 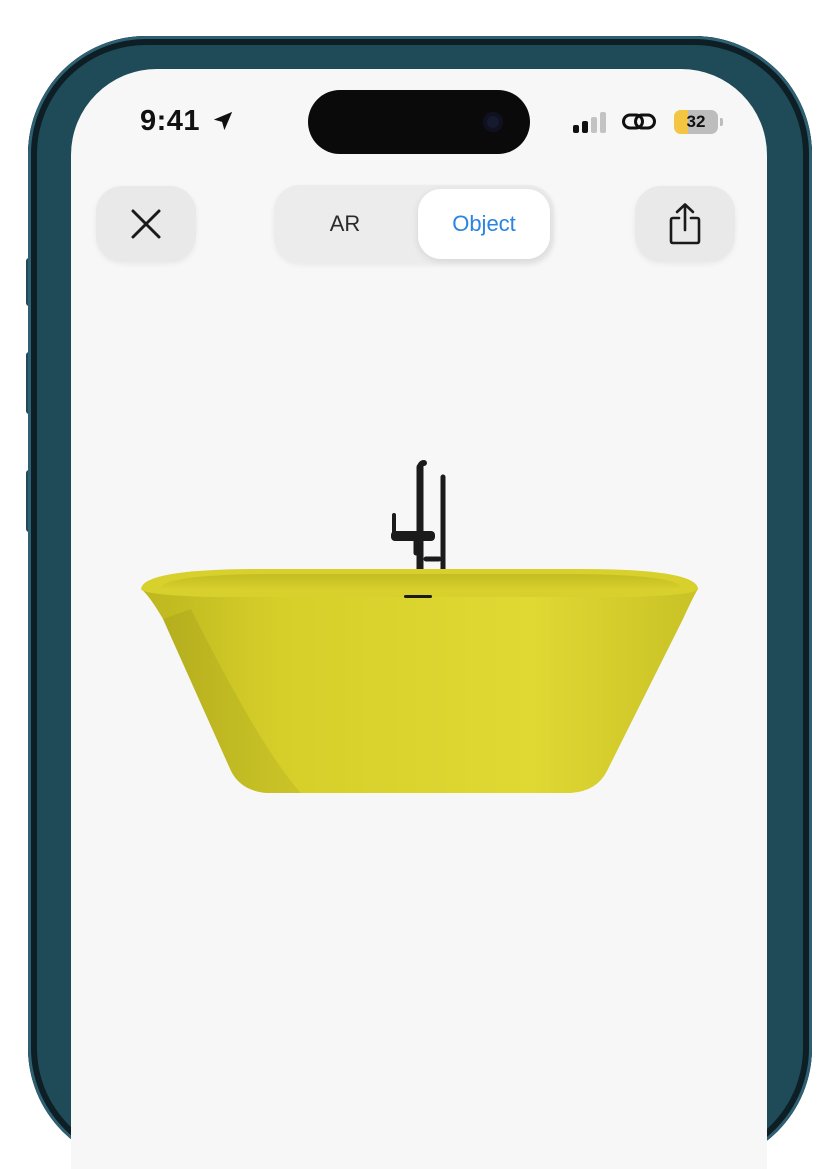 I want to click on share-icon, so click(x=685, y=224).